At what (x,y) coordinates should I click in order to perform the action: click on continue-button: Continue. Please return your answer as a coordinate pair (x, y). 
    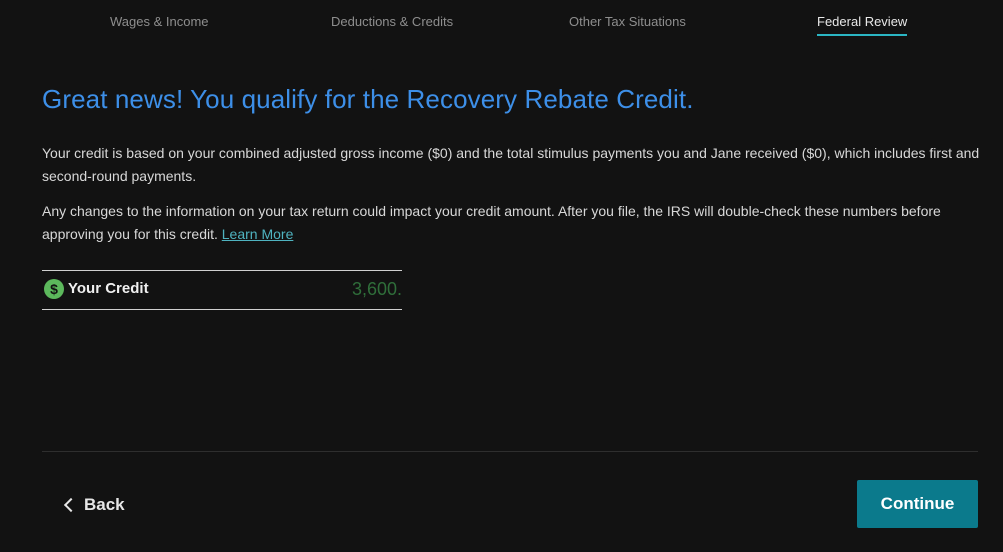
    Looking at the image, I should click on (917, 504).